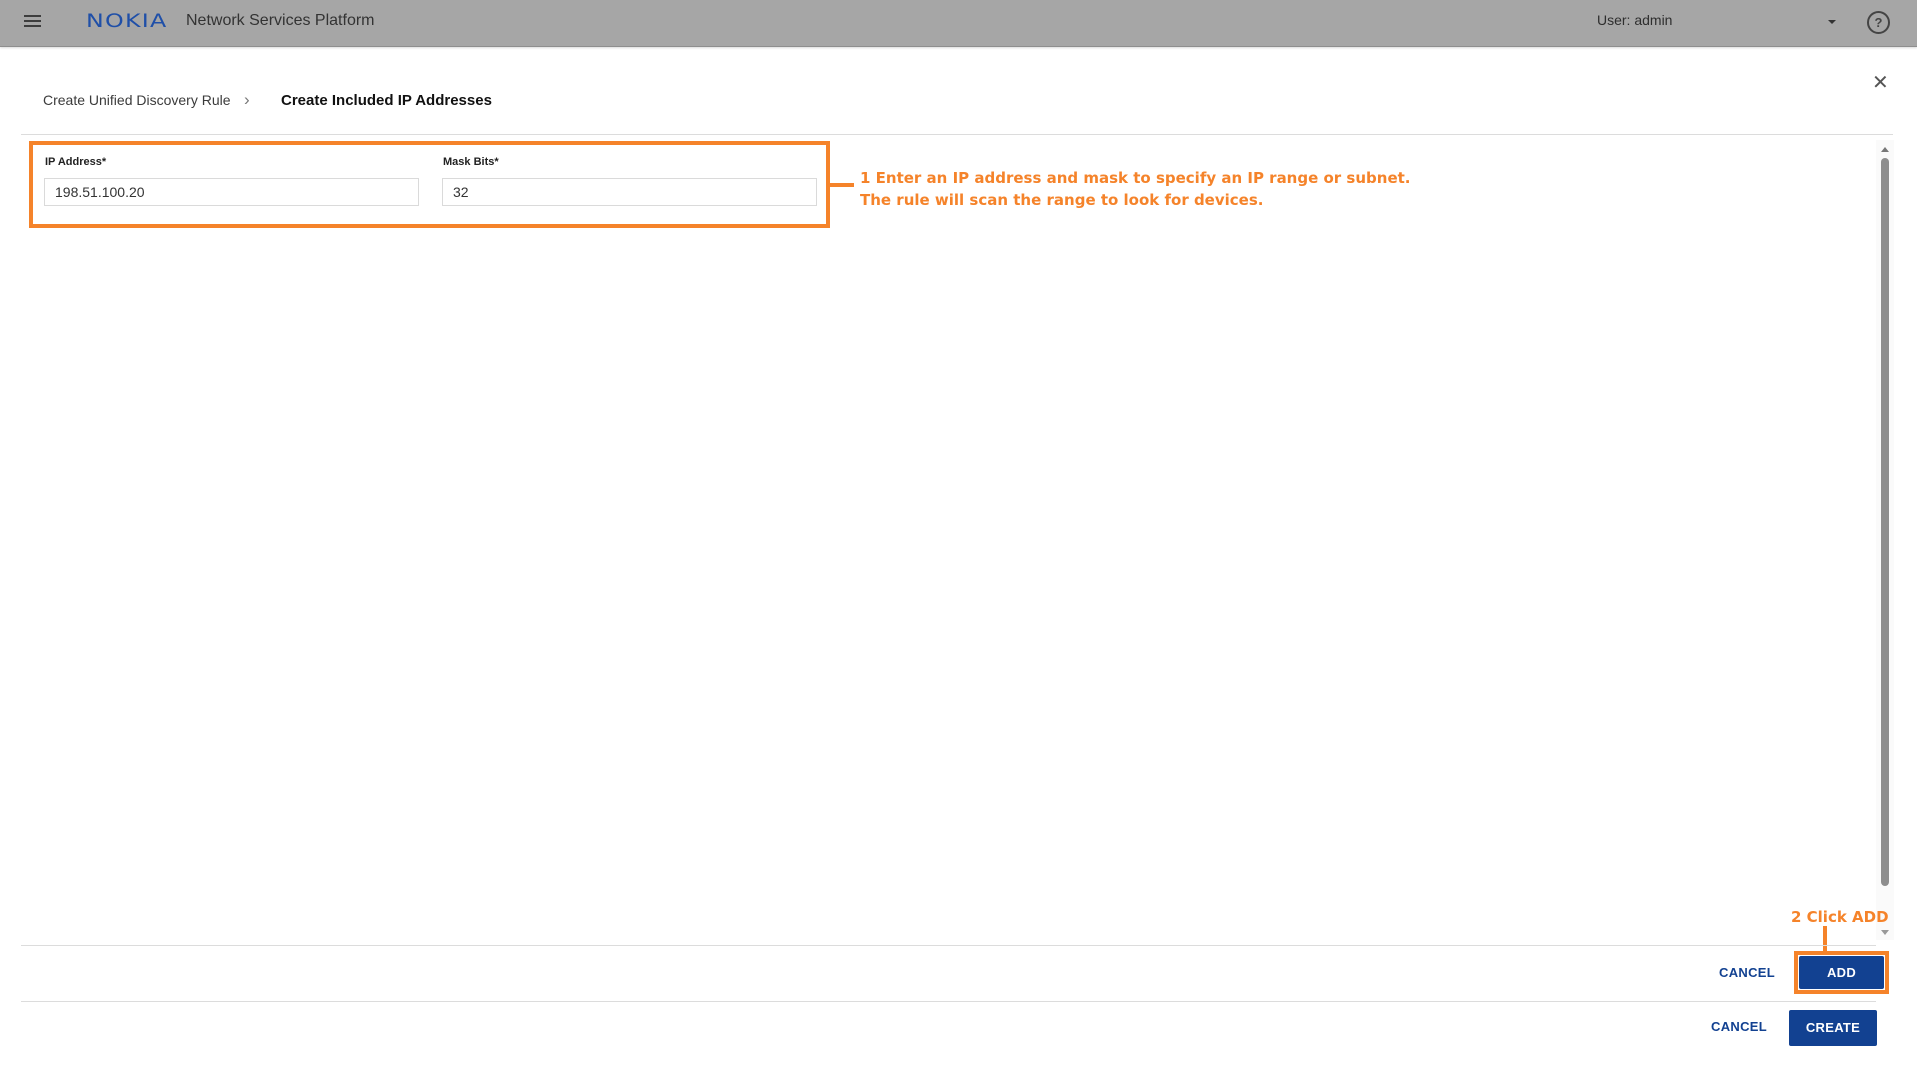 This screenshot has width=1917, height=1077. What do you see at coordinates (842, 185) in the screenshot?
I see `annotation-connector` at bounding box center [842, 185].